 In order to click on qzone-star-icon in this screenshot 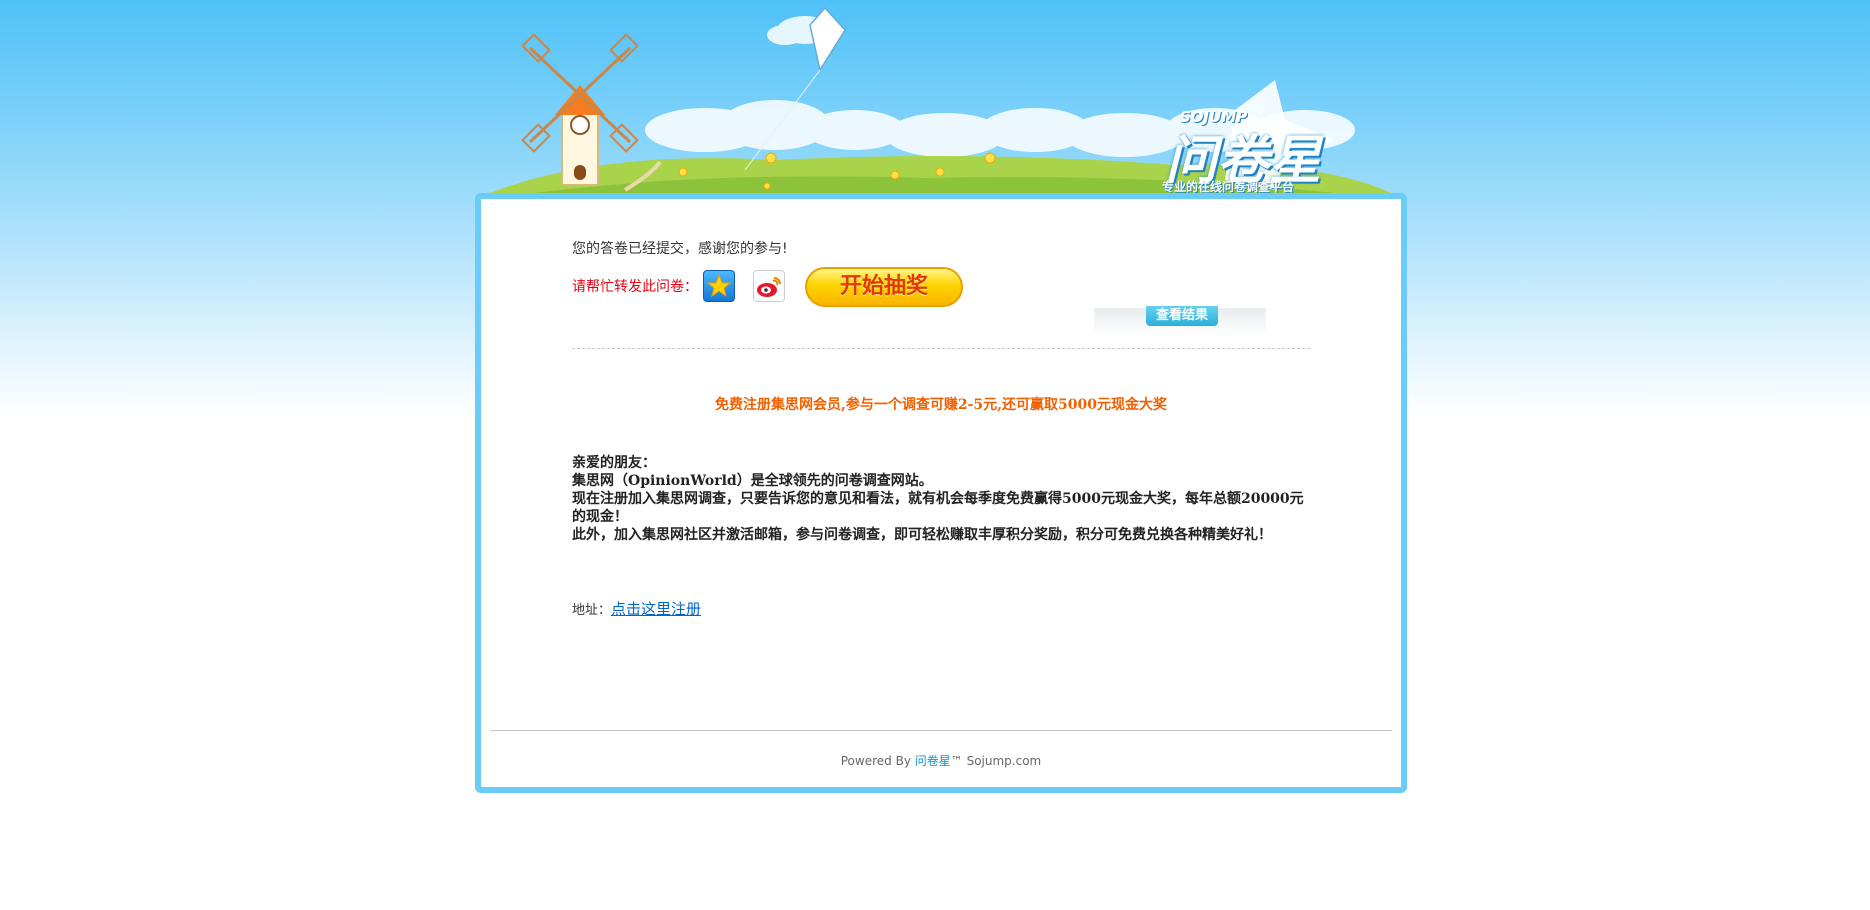, I will do `click(719, 285)`.